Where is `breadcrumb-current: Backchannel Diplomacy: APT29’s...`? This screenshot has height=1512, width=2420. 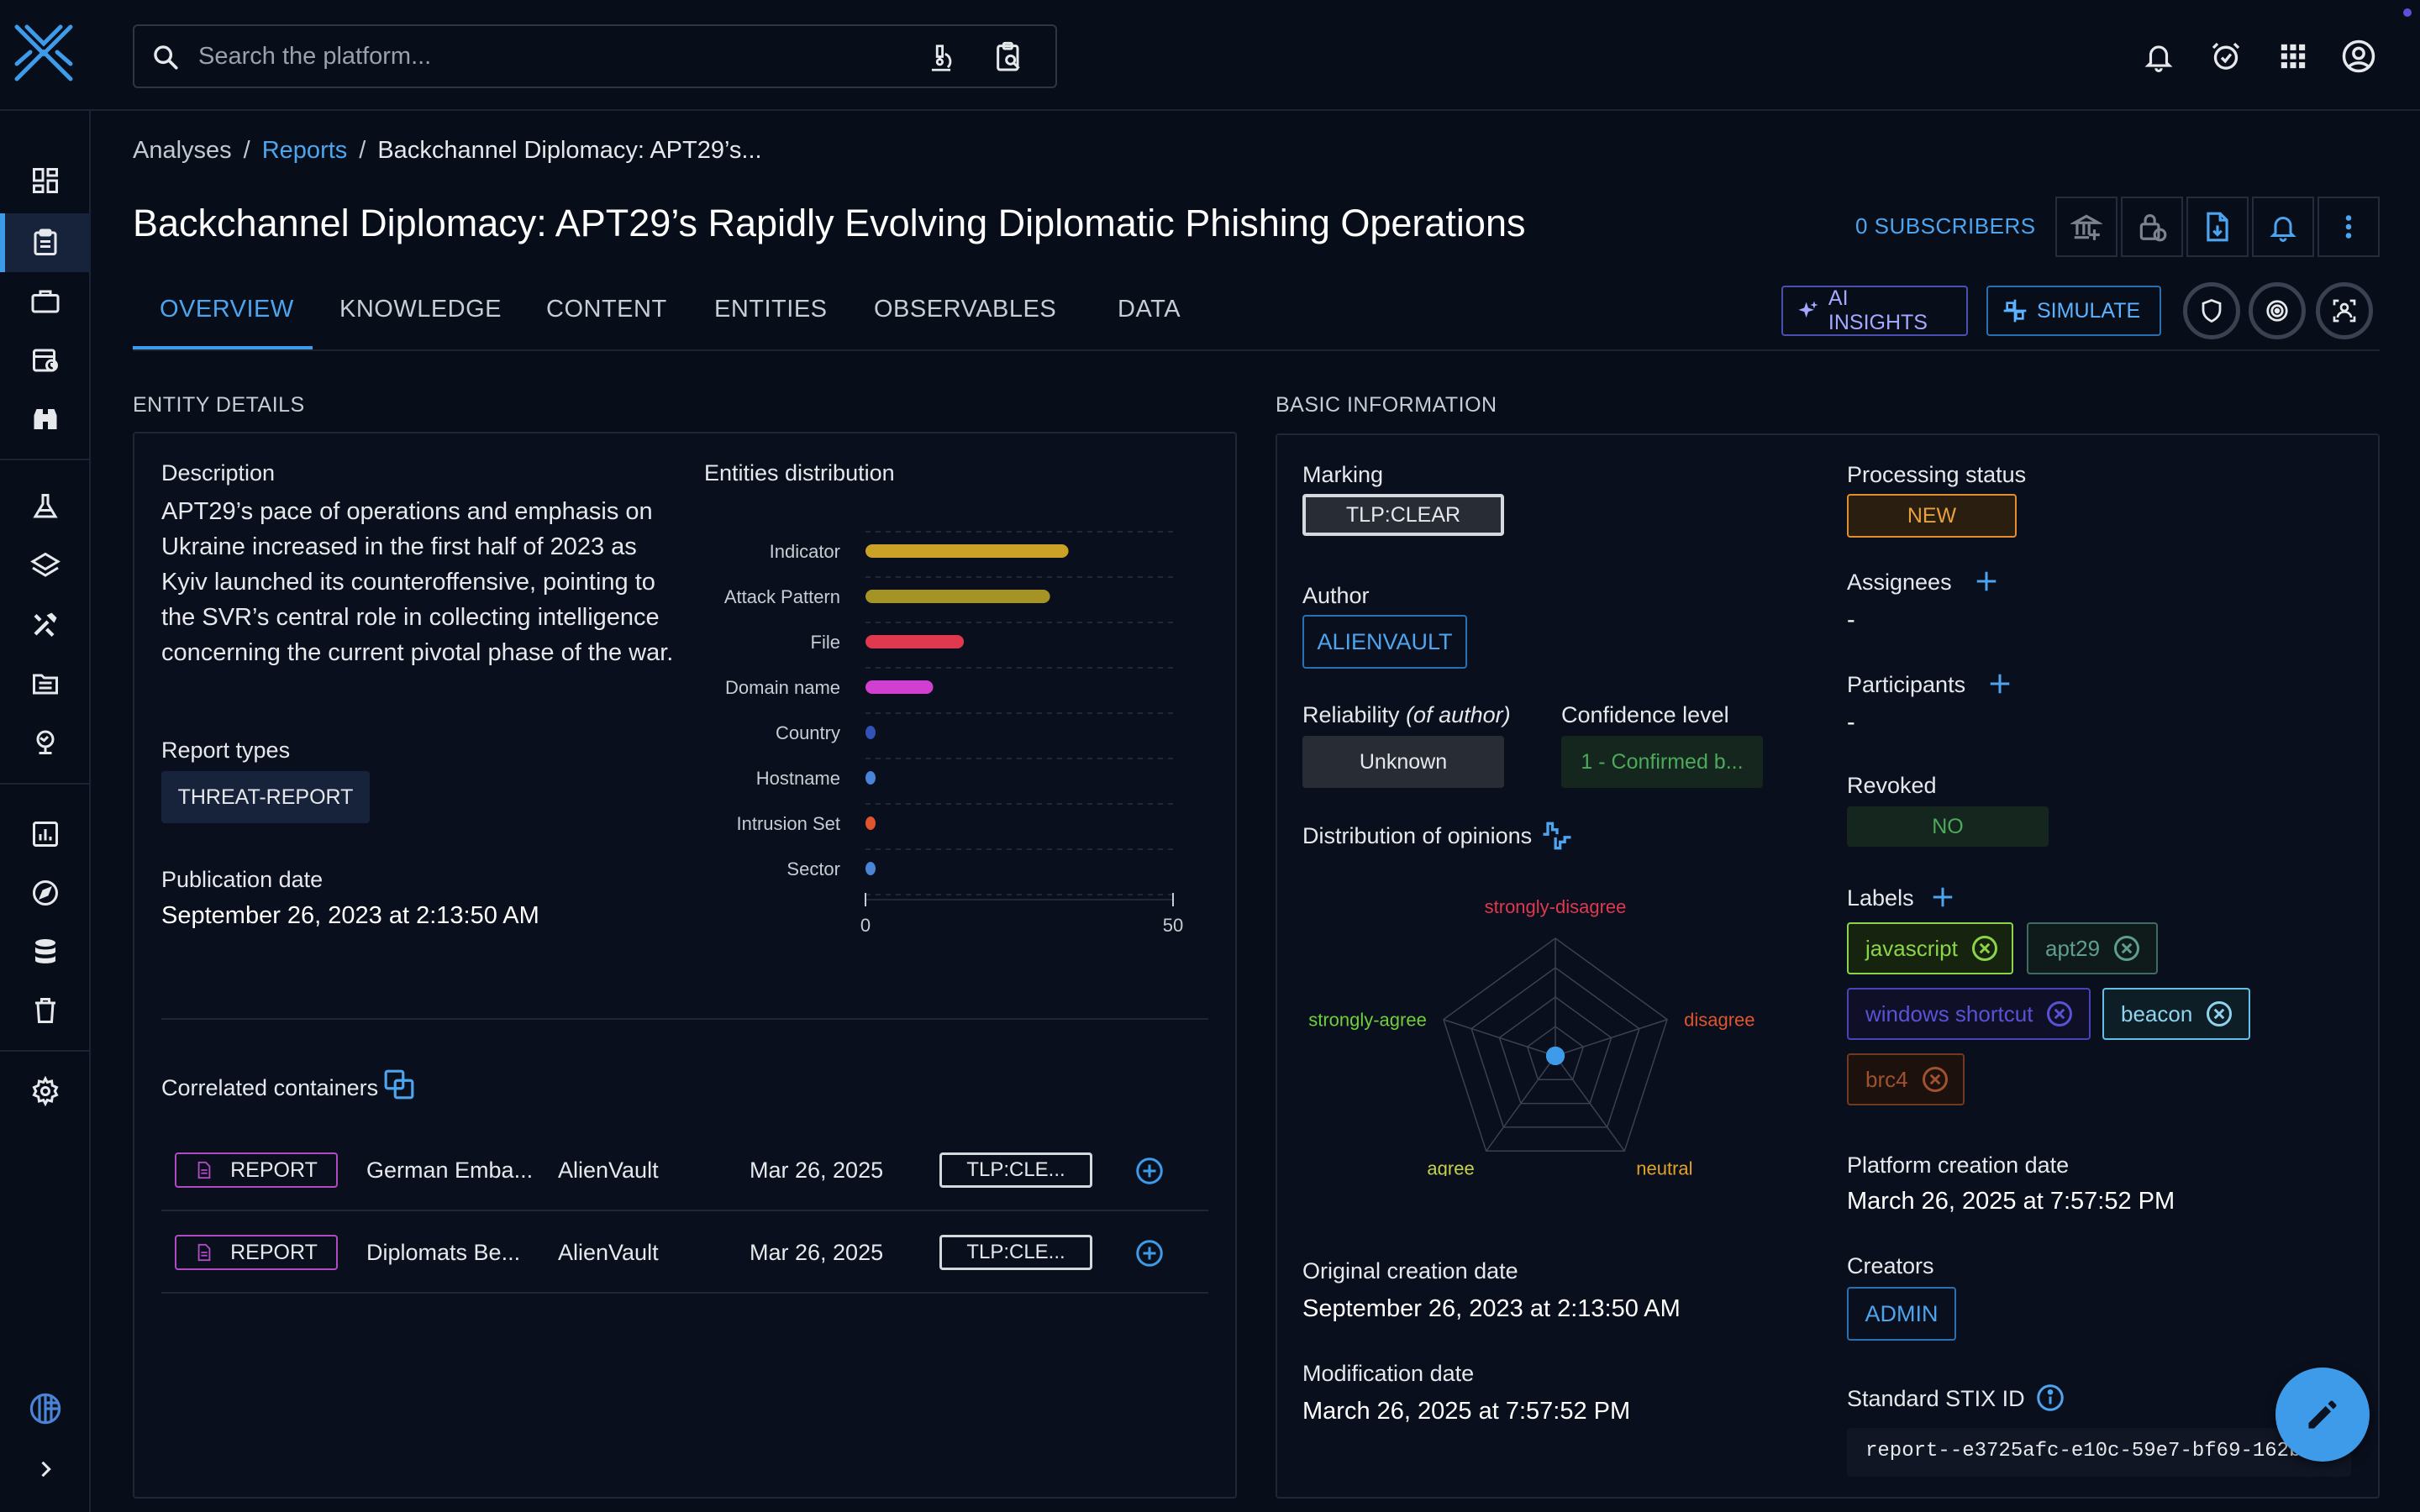
breadcrumb-current: Backchannel Diplomacy: APT29’s... is located at coordinates (569, 150).